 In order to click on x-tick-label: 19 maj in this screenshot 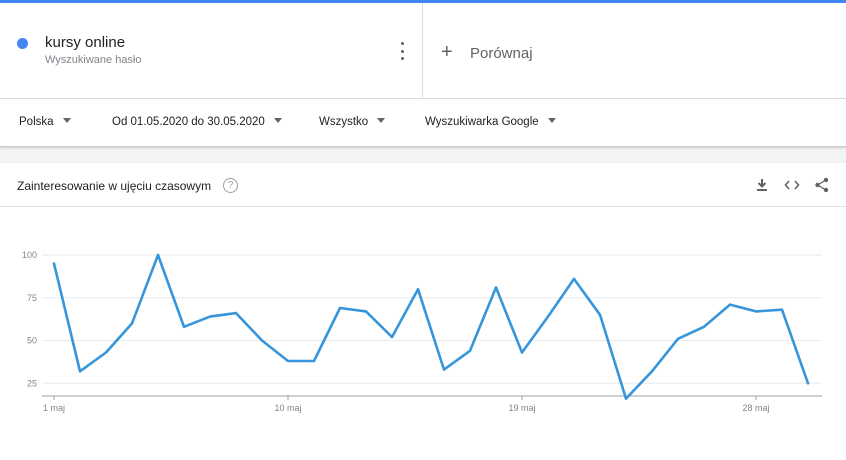, I will do `click(521, 408)`.